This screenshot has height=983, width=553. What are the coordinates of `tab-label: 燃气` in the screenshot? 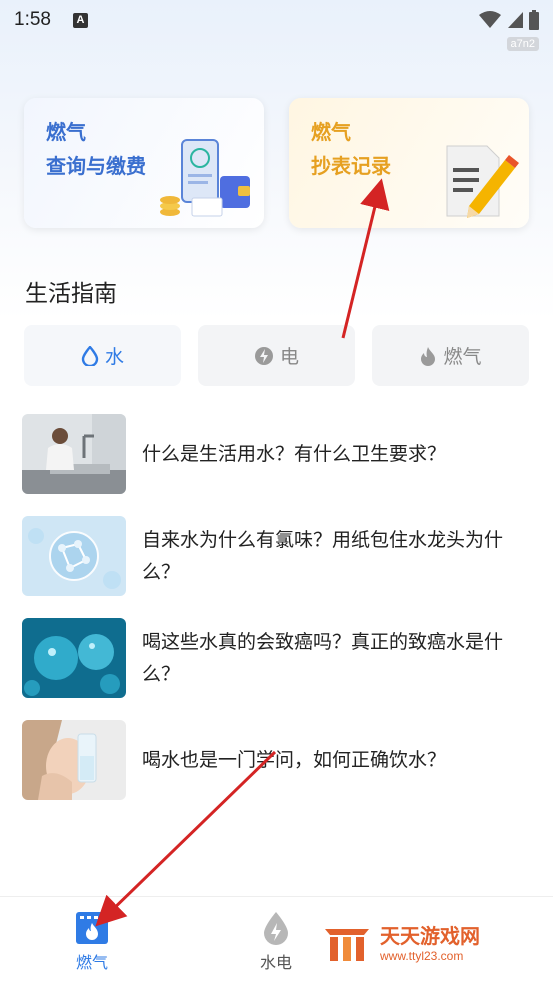 It's located at (462, 357).